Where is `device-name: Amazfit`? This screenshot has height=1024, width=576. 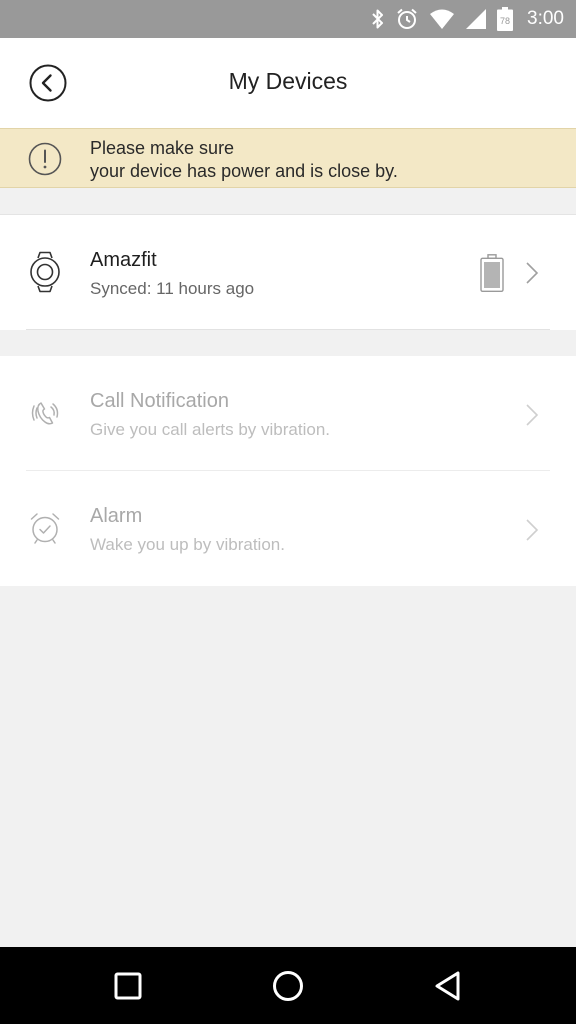 device-name: Amazfit is located at coordinates (123, 260).